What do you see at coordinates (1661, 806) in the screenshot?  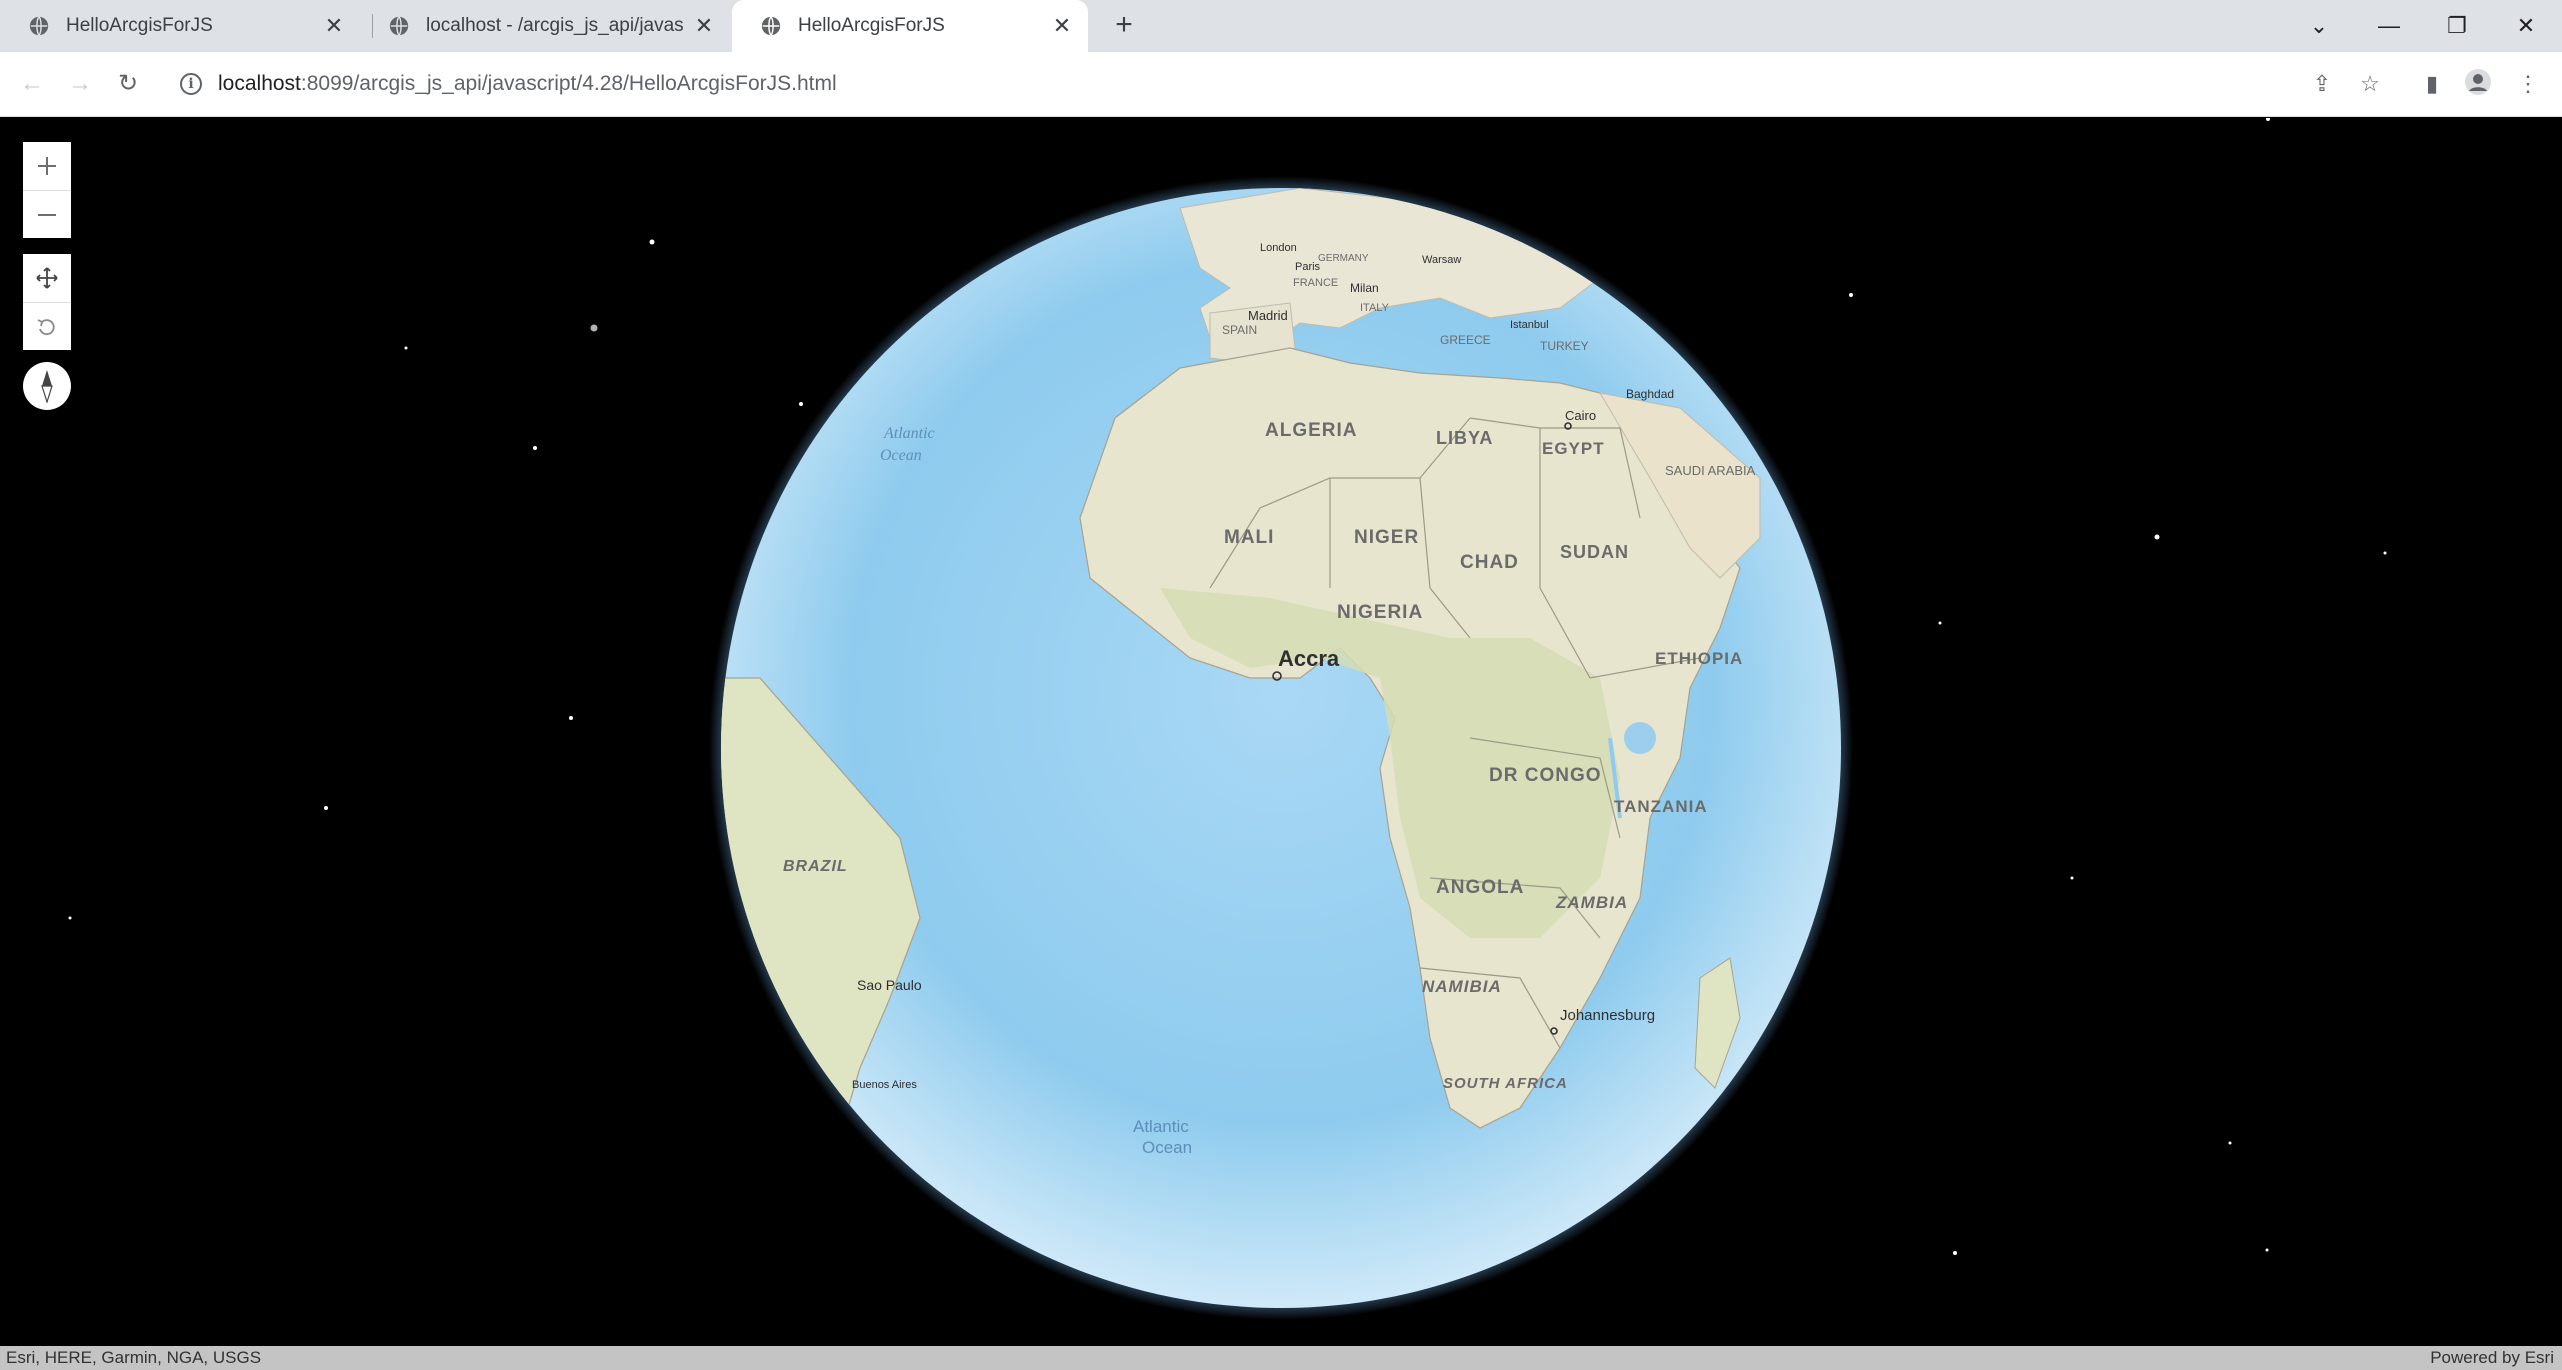 I see `label-tanzania: TANZANIA` at bounding box center [1661, 806].